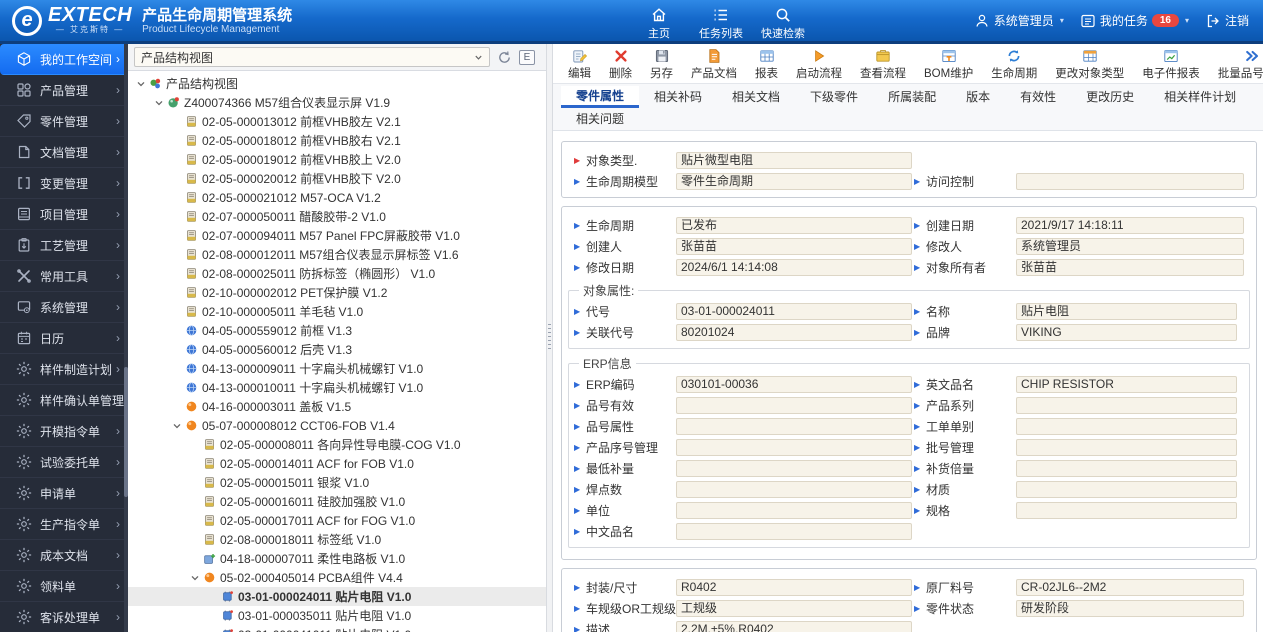 This screenshot has height=632, width=1263. What do you see at coordinates (337, 273) in the screenshot?
I see `tree-node: 02-08-000025011 防拆标签（椭圆形） V1.0` at bounding box center [337, 273].